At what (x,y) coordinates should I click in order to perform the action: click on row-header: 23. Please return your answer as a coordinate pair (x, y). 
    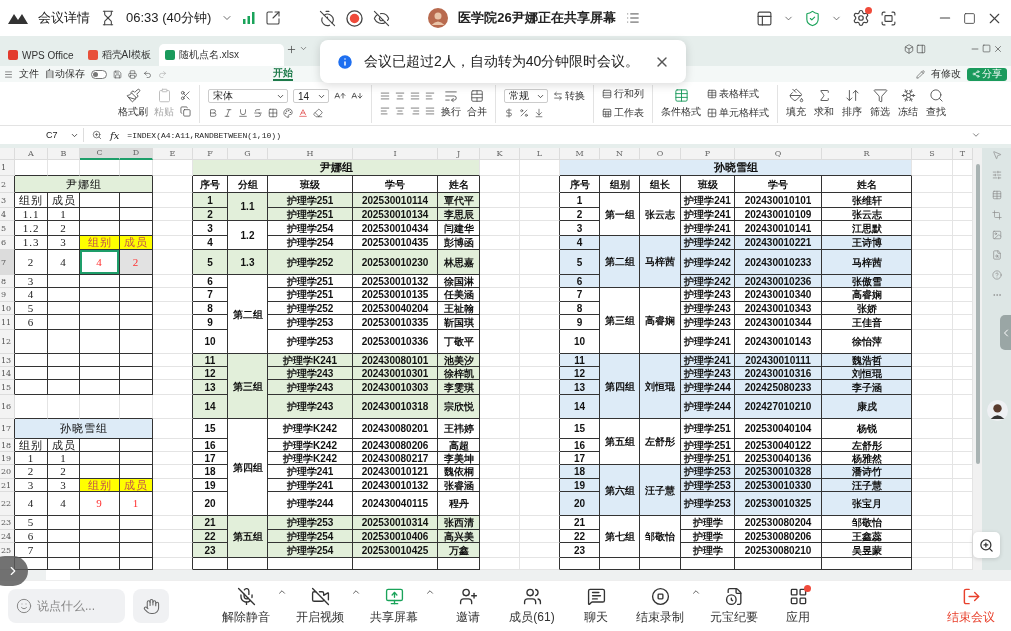
    Looking at the image, I should click on (7, 523).